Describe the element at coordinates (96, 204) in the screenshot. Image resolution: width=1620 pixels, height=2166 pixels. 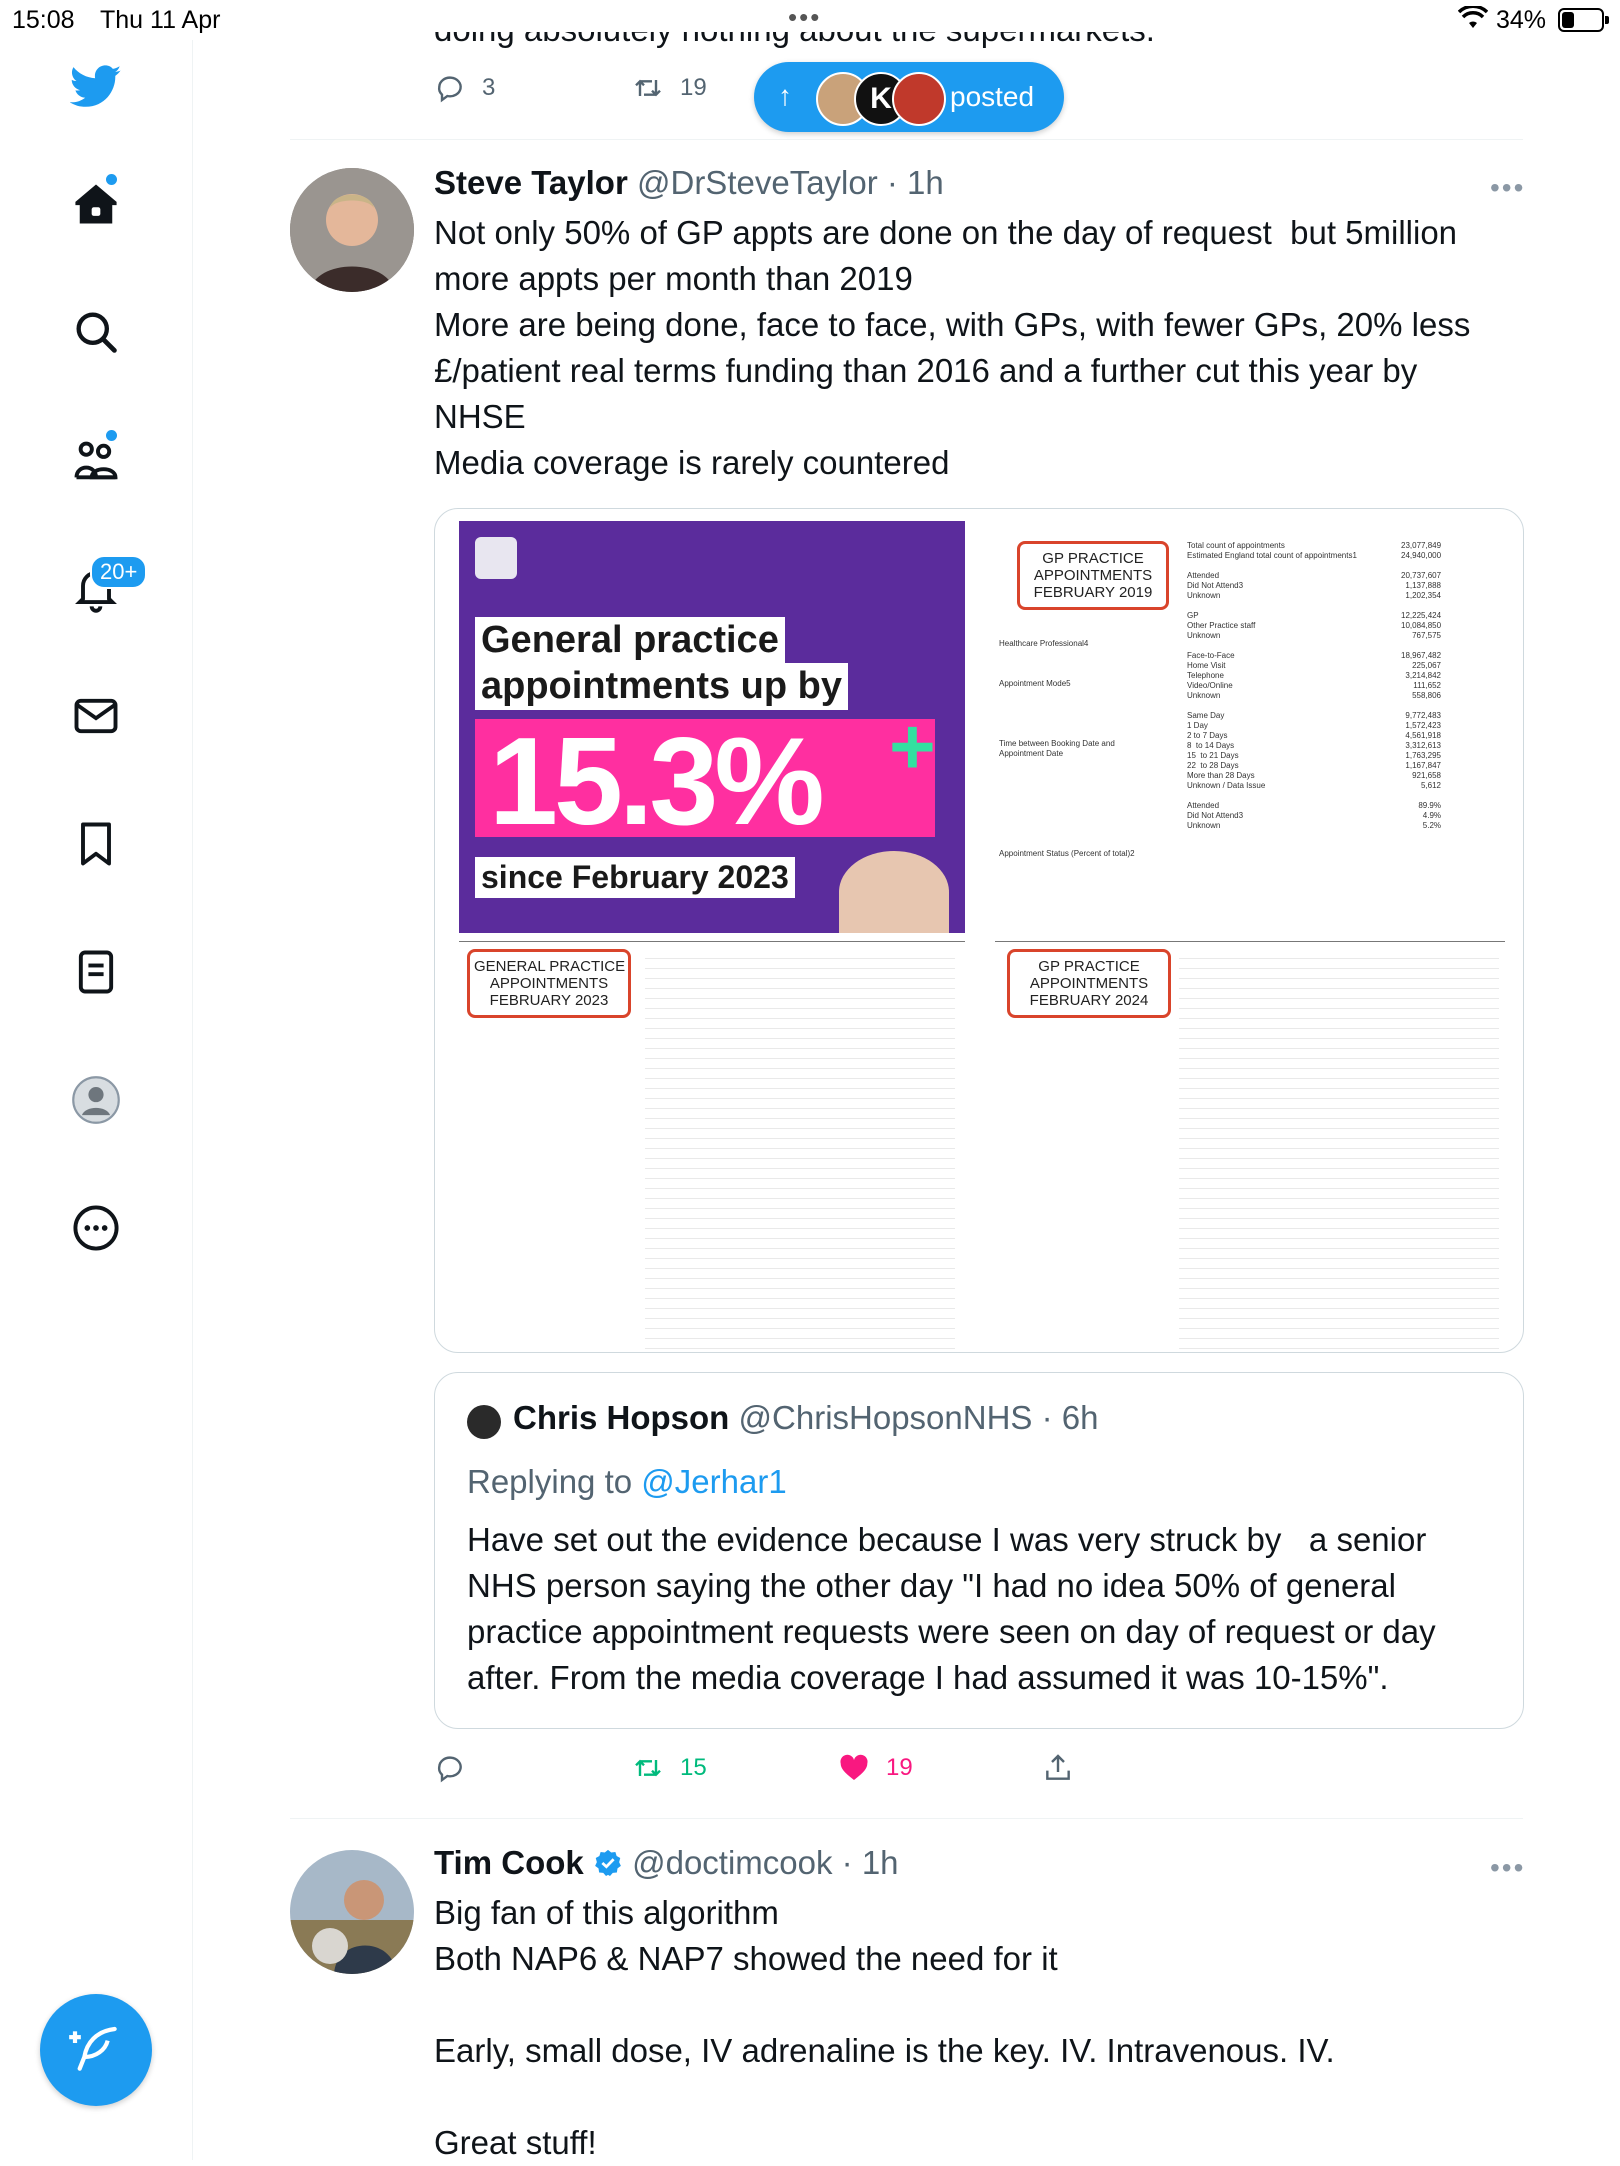
I see `home-icon` at that location.